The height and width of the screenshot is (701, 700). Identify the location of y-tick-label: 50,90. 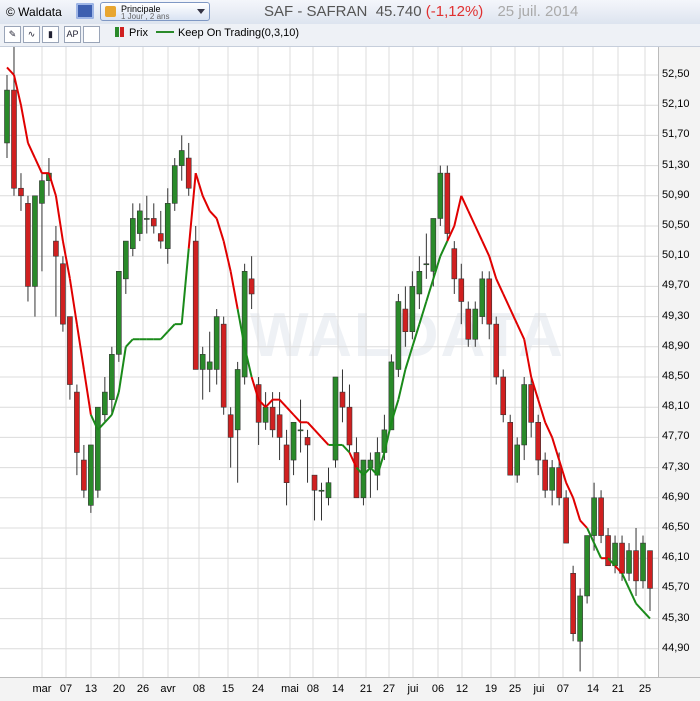
(676, 194).